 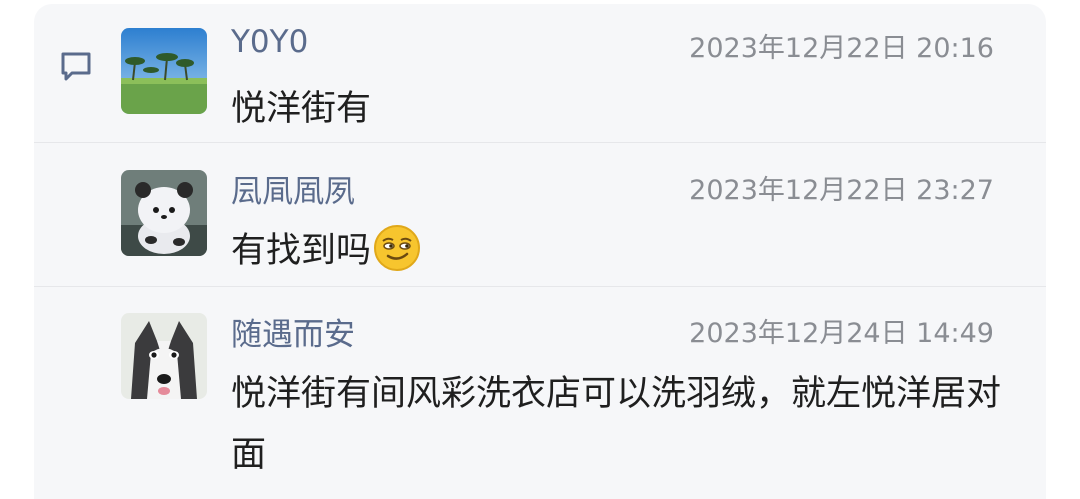 I want to click on comment-bubble-icon, so click(x=76, y=66).